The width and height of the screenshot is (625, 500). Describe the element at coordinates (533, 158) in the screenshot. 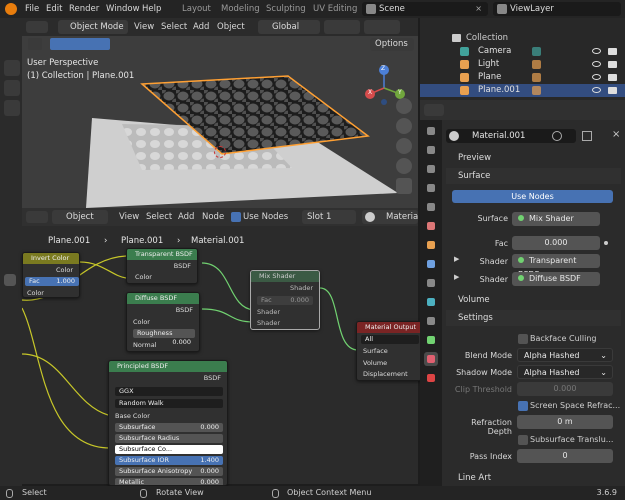

I see `section-preview: Preview` at that location.